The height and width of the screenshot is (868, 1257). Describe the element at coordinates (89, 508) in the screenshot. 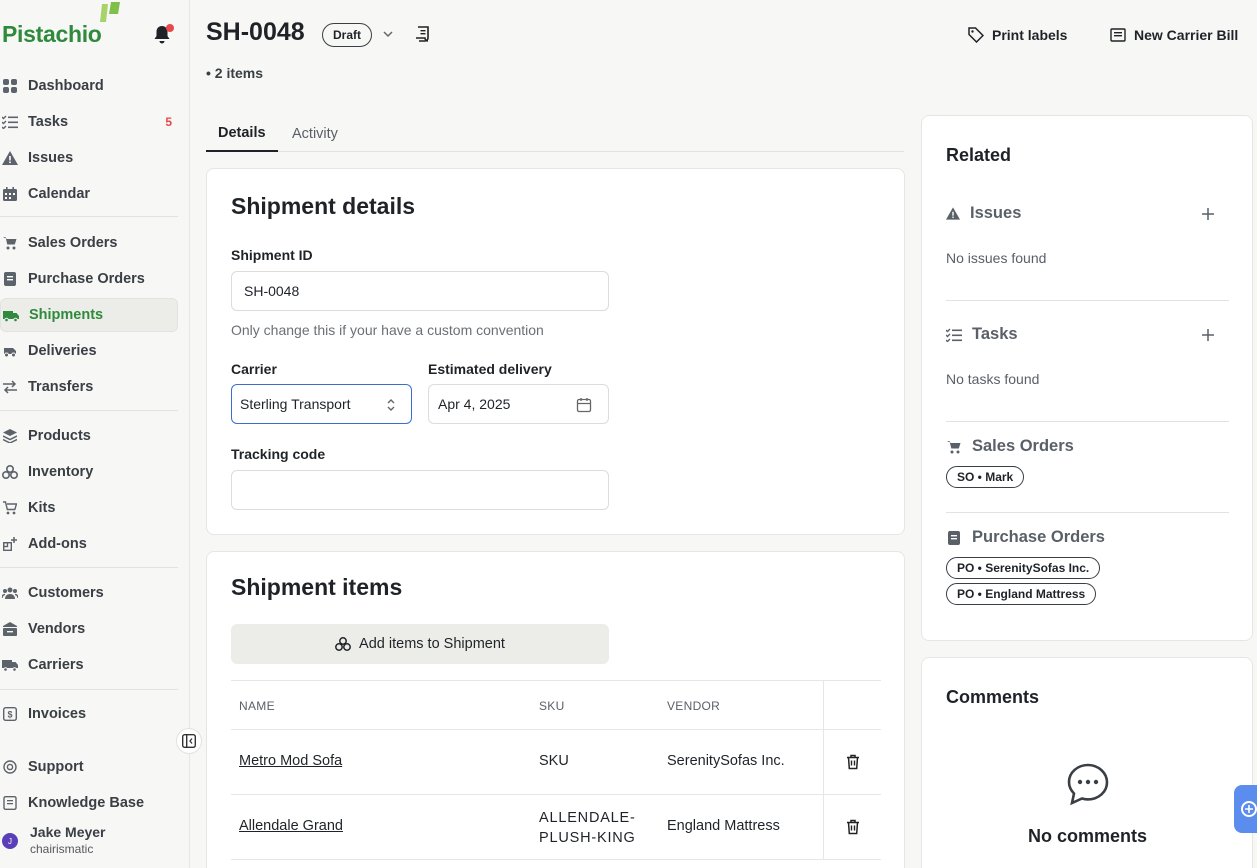

I see `sidebar-item-kits: Kits` at that location.